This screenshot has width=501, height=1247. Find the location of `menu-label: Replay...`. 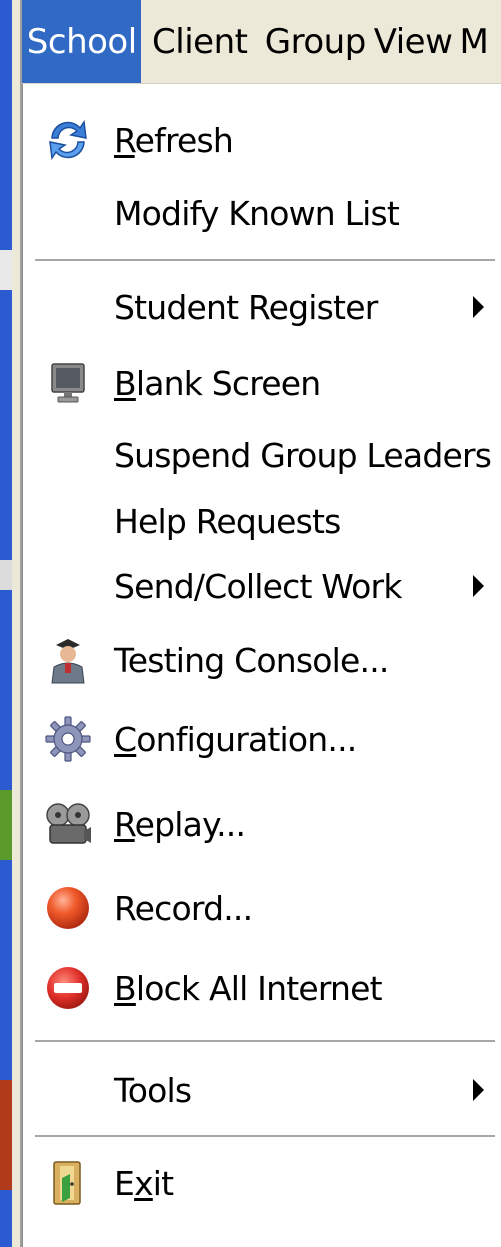

menu-label: Replay... is located at coordinates (180, 824).